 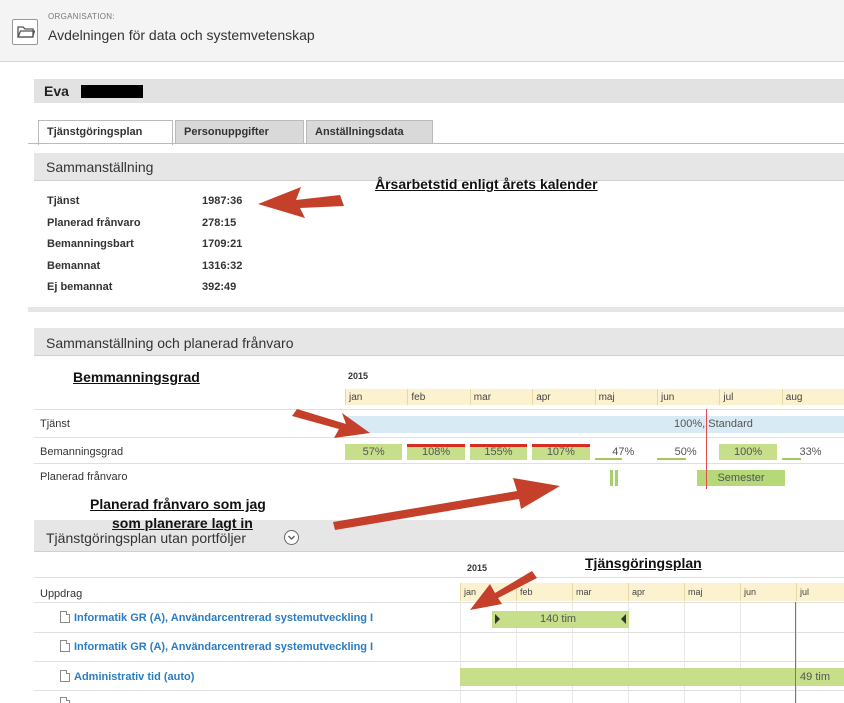 I want to click on gantt-year: 2015, so click(x=358, y=376).